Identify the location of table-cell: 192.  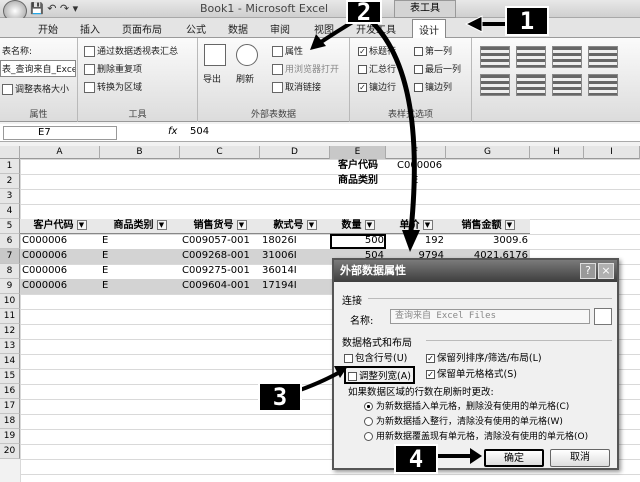
(416, 241).